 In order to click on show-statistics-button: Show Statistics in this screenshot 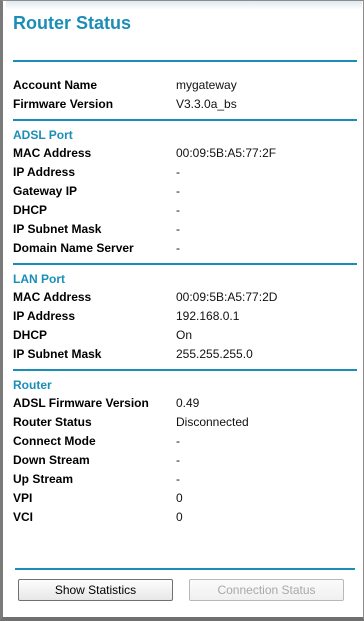, I will do `click(95, 590)`.